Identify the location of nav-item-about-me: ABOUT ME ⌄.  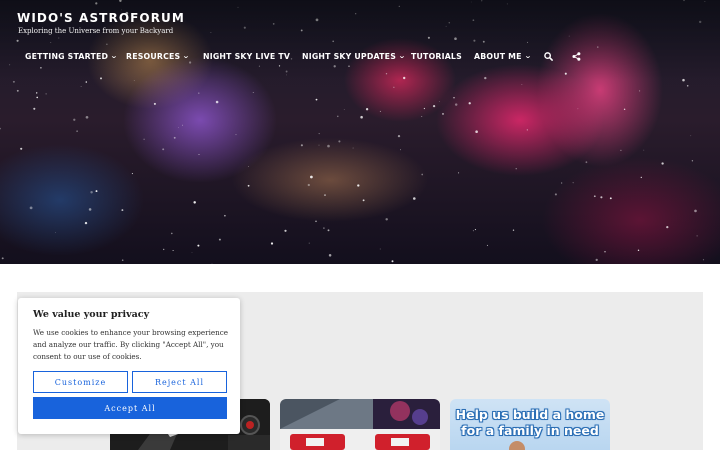
(502, 56).